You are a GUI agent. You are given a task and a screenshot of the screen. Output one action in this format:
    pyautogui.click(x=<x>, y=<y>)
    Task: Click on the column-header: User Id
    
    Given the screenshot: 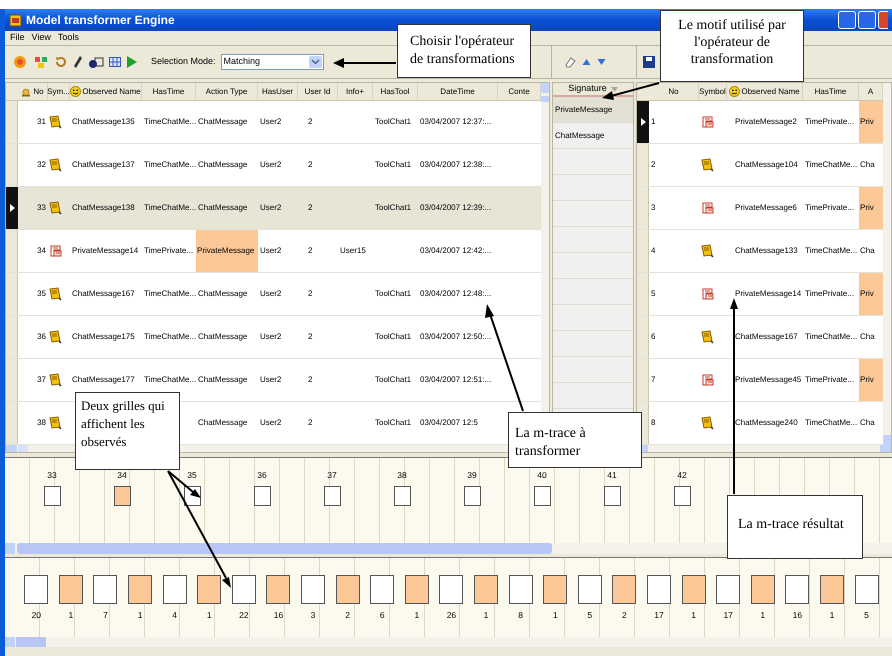 What is the action you would take?
    pyautogui.click(x=317, y=92)
    